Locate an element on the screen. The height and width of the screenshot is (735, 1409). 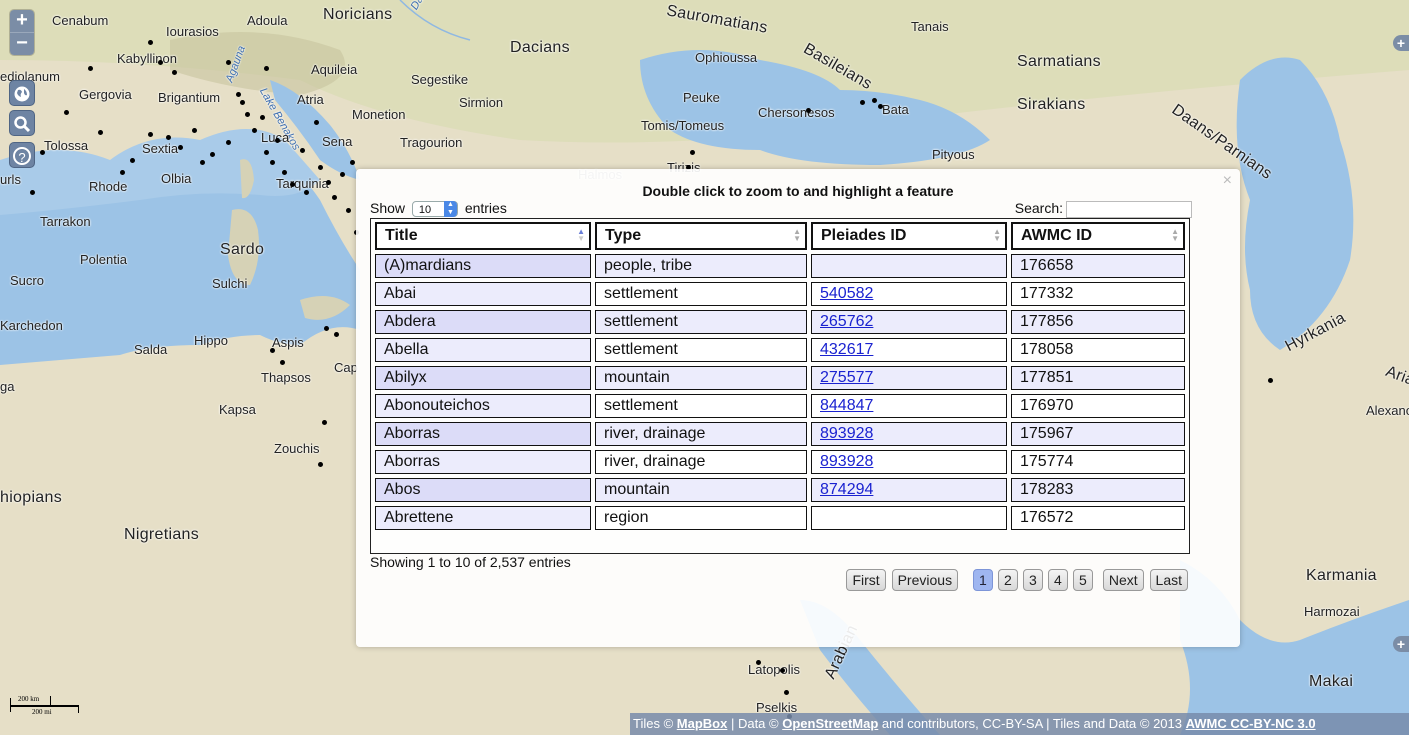
search-map-button is located at coordinates (22, 123).